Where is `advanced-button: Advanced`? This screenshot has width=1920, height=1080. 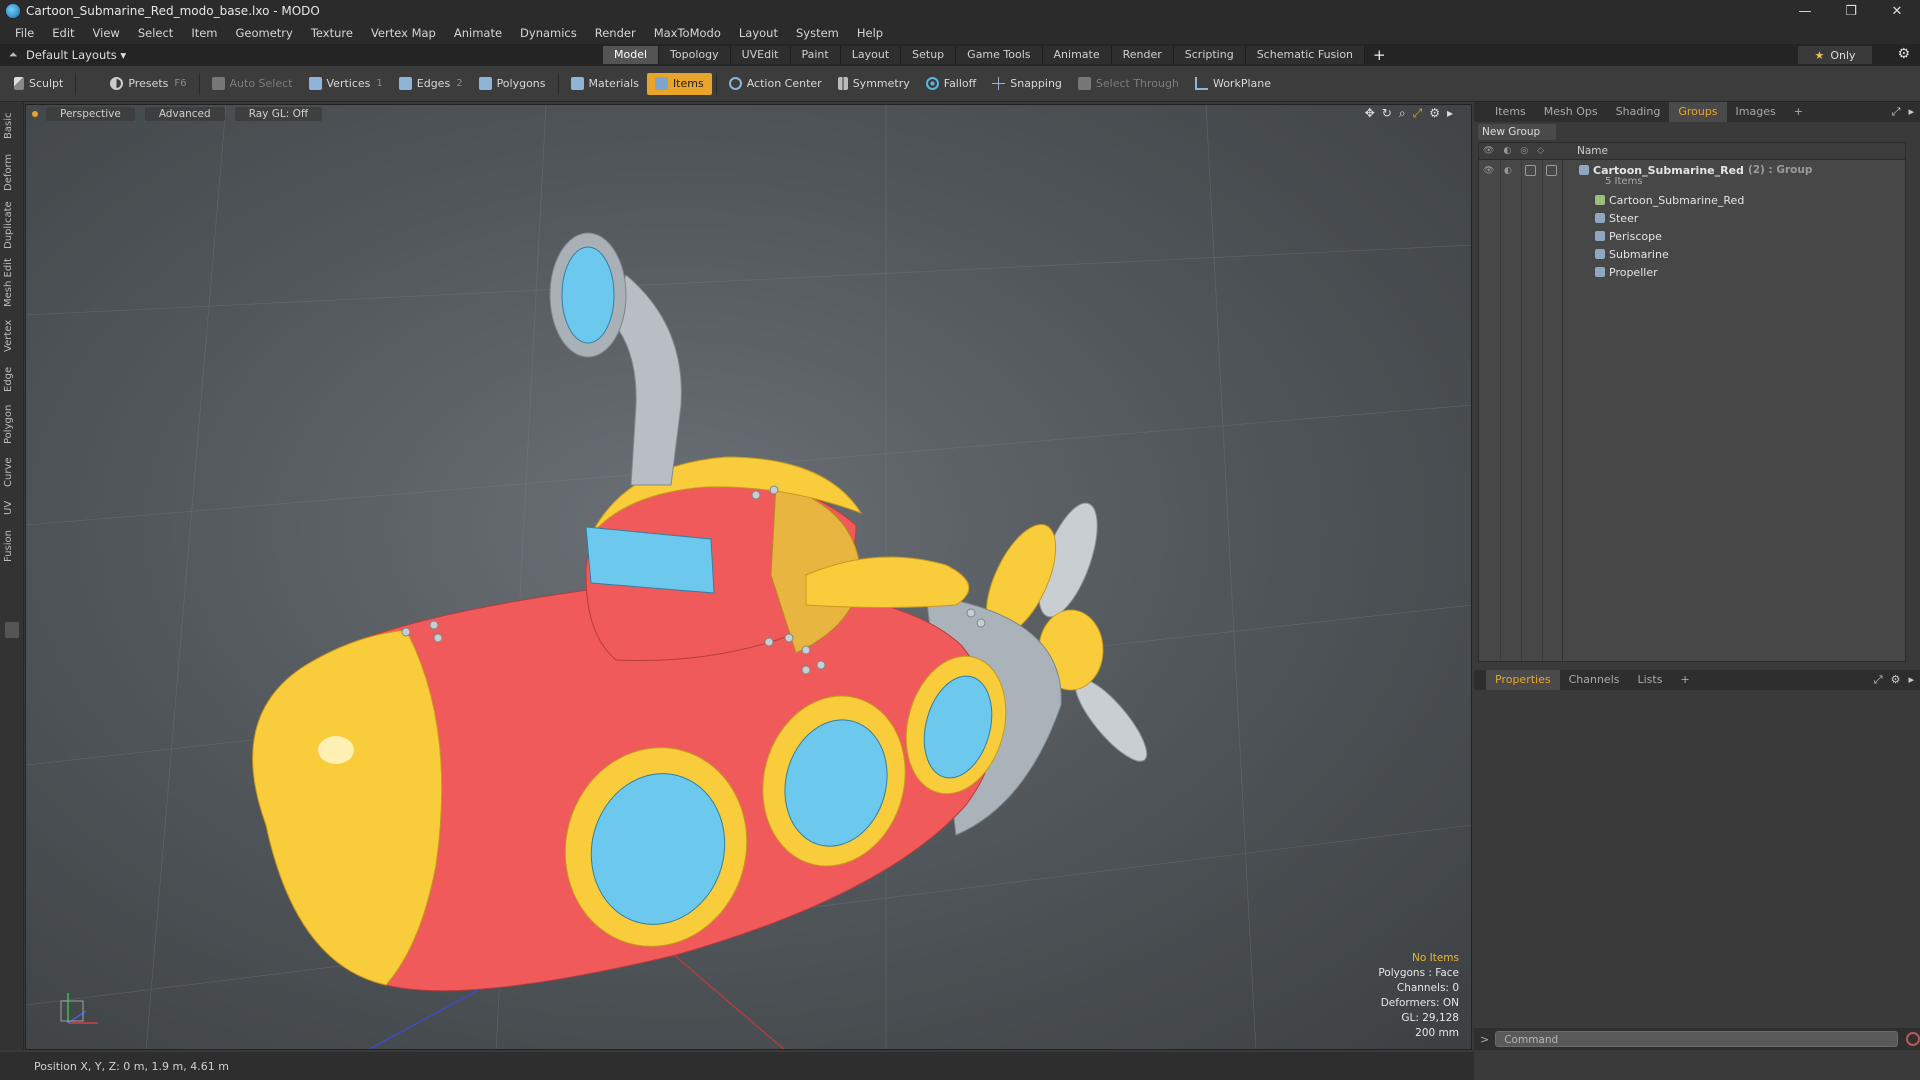
advanced-button: Advanced is located at coordinates (184, 114).